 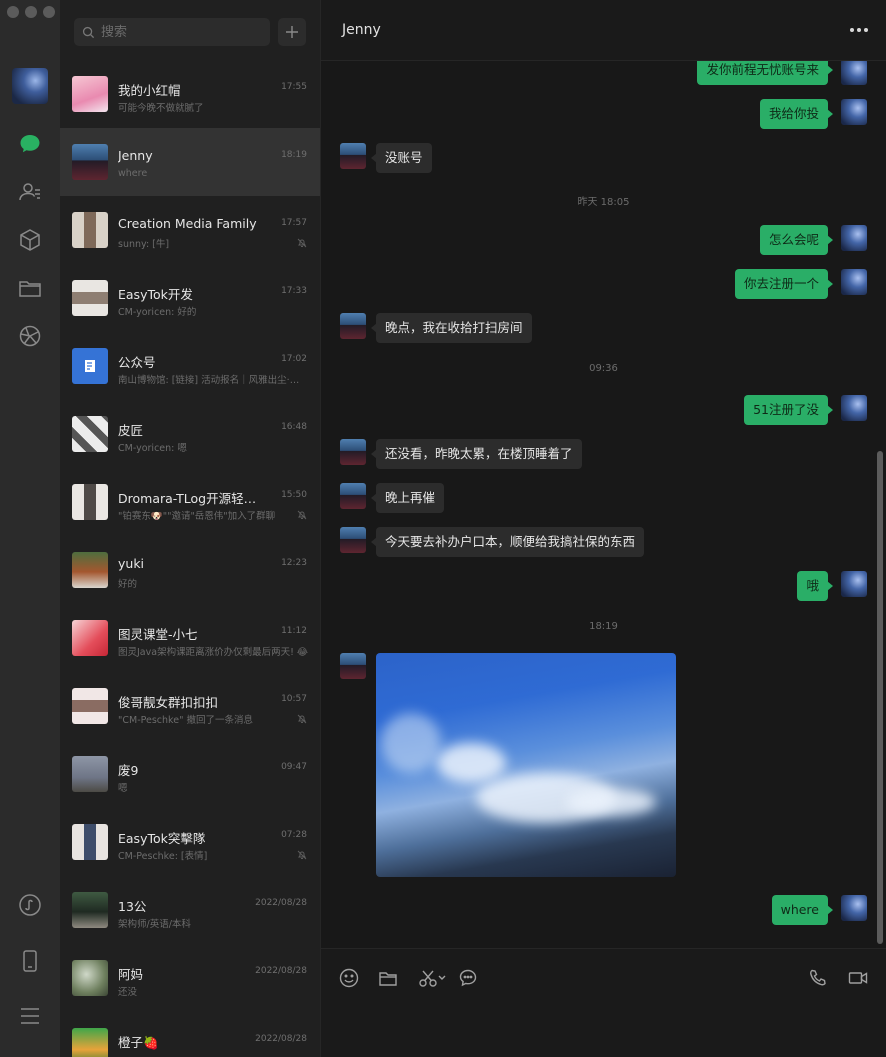 I want to click on close-window-button, so click(x=13, y=12).